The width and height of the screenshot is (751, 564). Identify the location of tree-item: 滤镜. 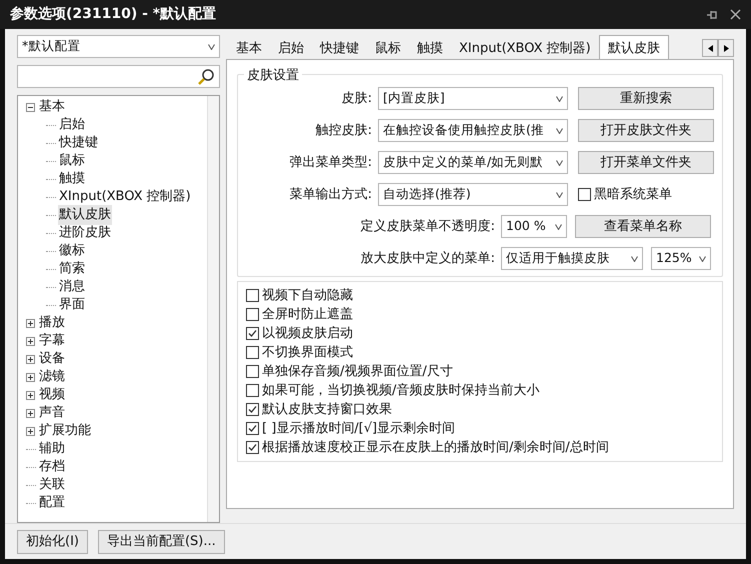
(52, 377).